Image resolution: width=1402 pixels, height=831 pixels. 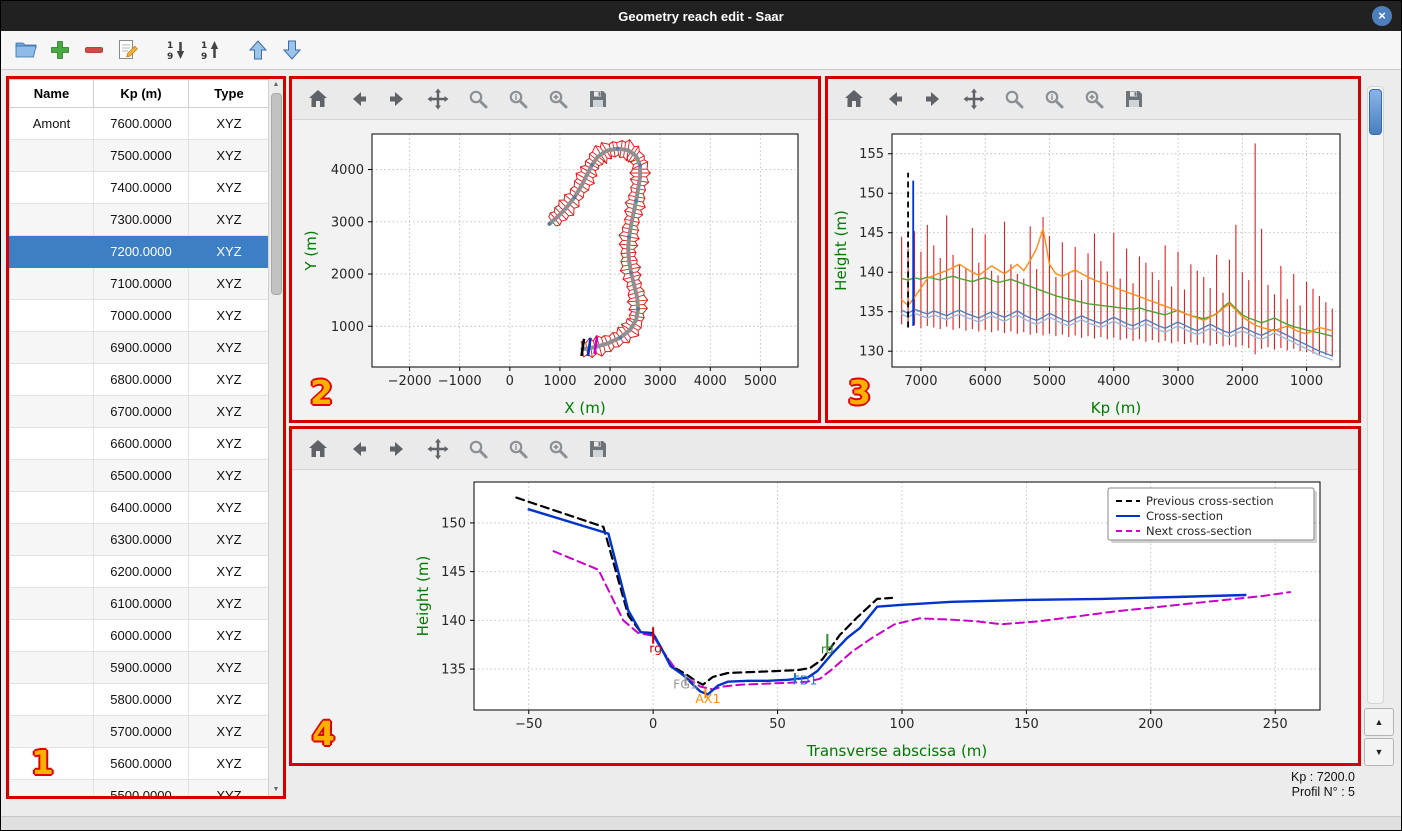 What do you see at coordinates (228, 93) in the screenshot?
I see `column-header-type: Type` at bounding box center [228, 93].